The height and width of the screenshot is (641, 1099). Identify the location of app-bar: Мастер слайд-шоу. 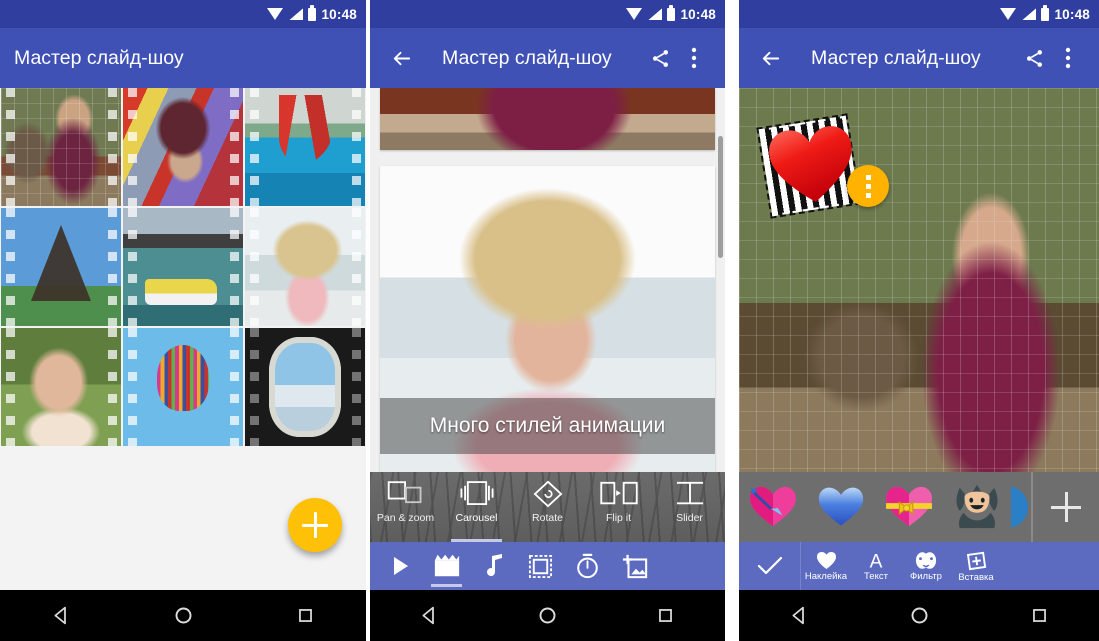
(183, 58).